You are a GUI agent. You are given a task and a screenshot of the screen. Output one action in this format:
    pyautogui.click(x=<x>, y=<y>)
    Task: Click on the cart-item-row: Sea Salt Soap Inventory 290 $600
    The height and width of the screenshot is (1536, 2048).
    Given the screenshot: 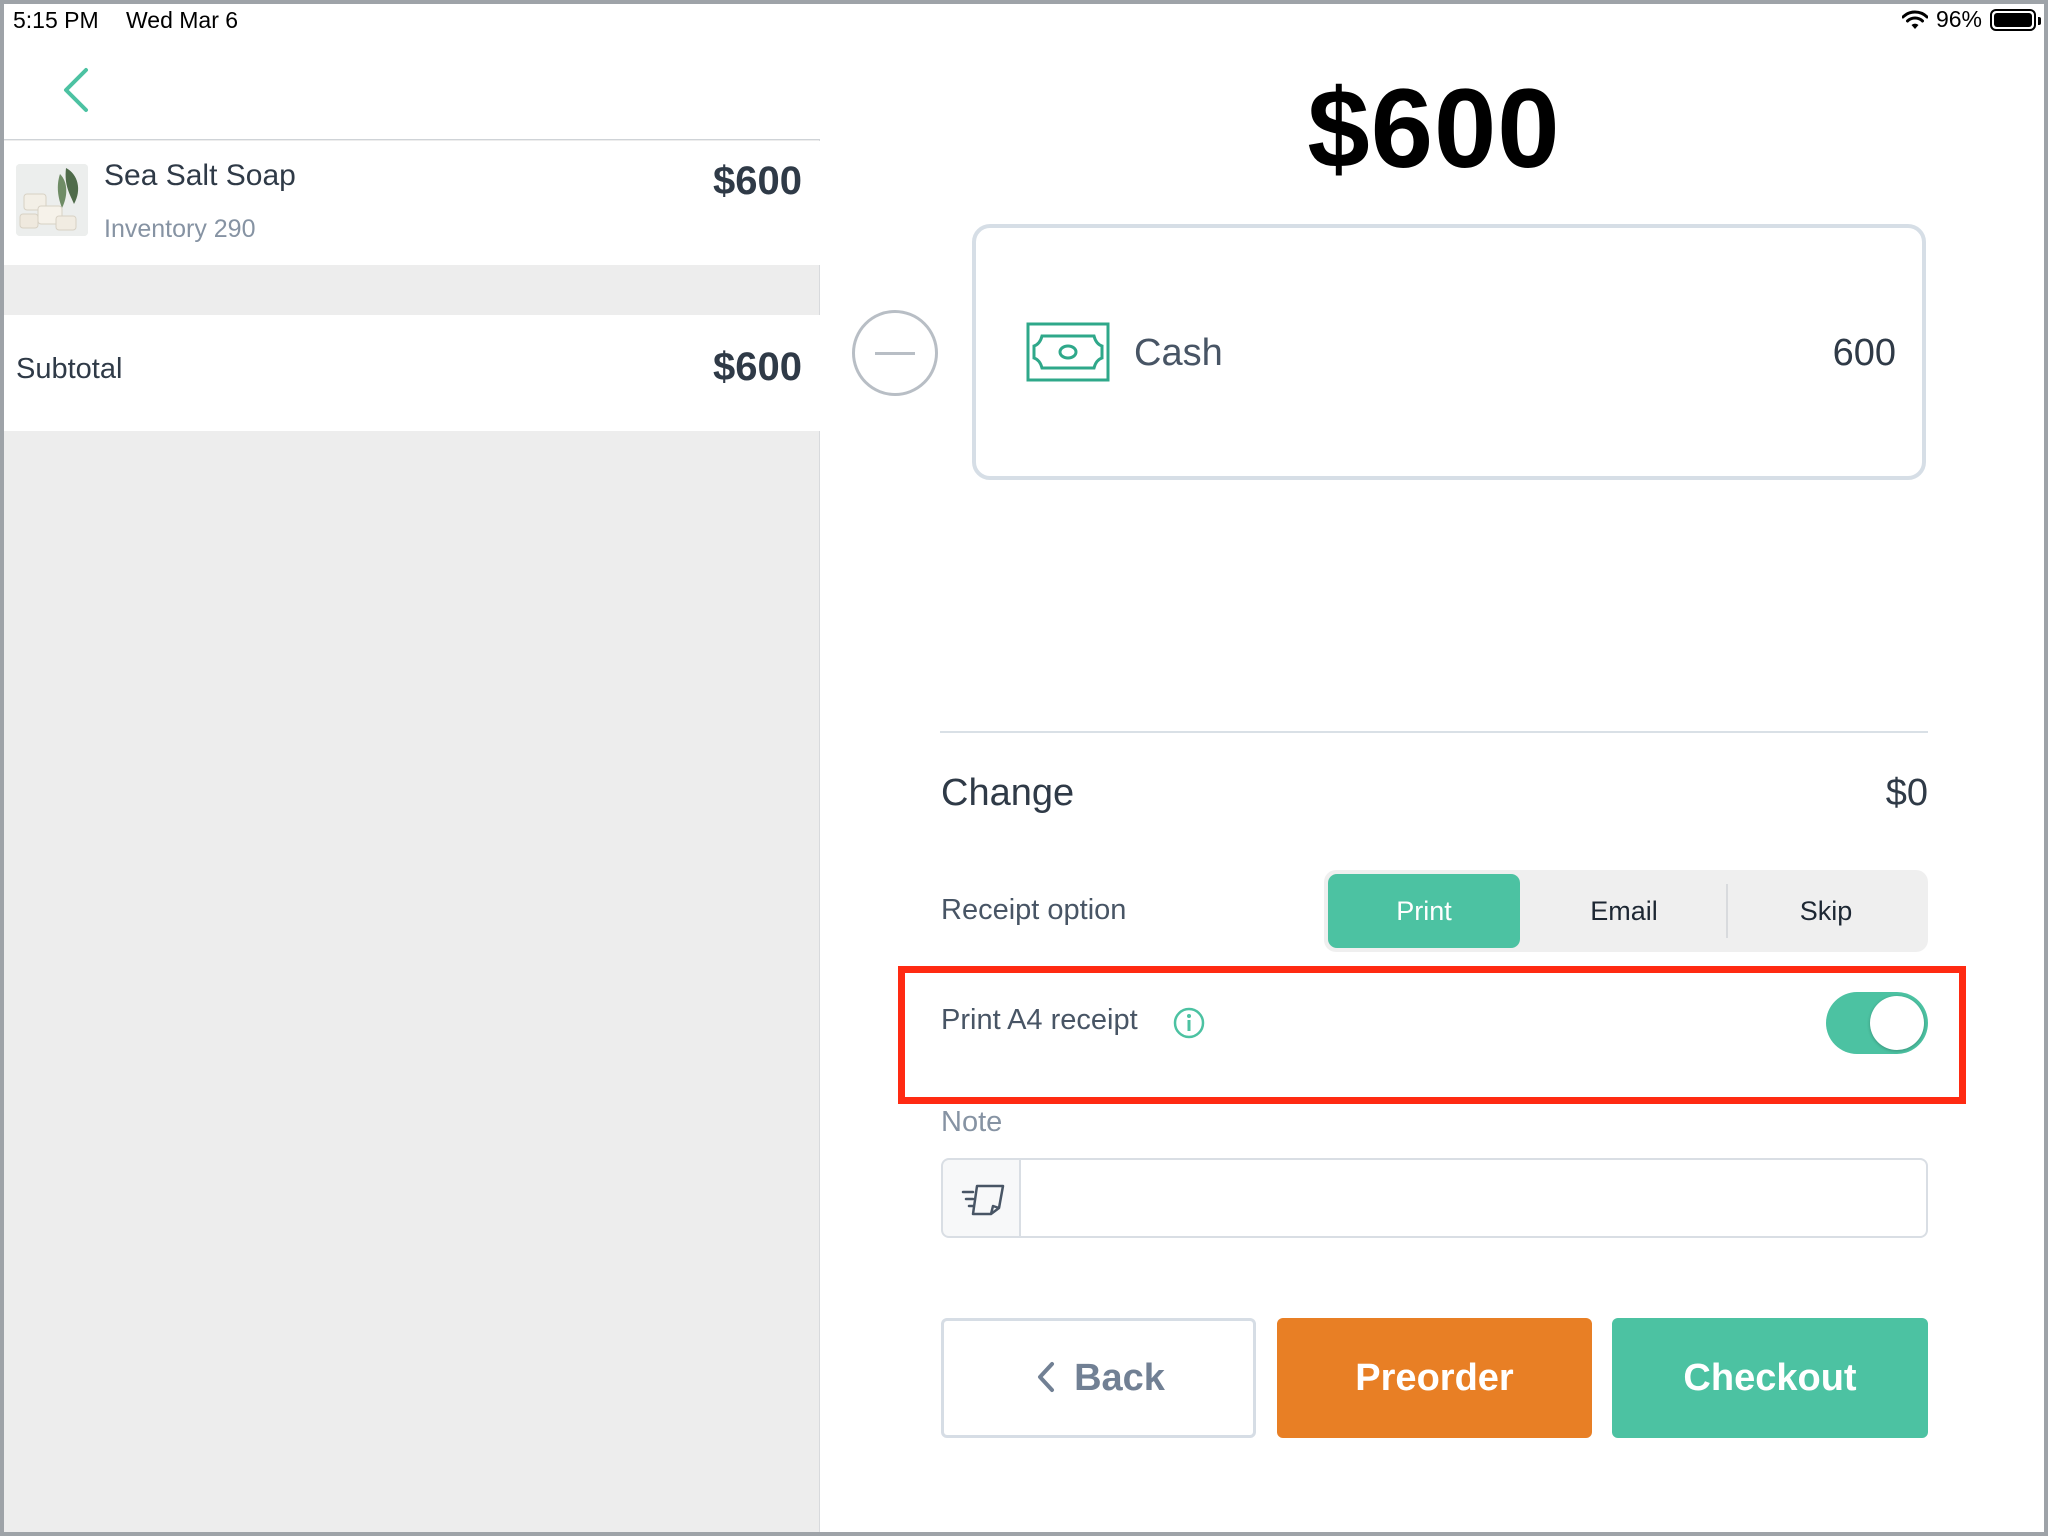 What is the action you would take?
    pyautogui.click(x=410, y=203)
    